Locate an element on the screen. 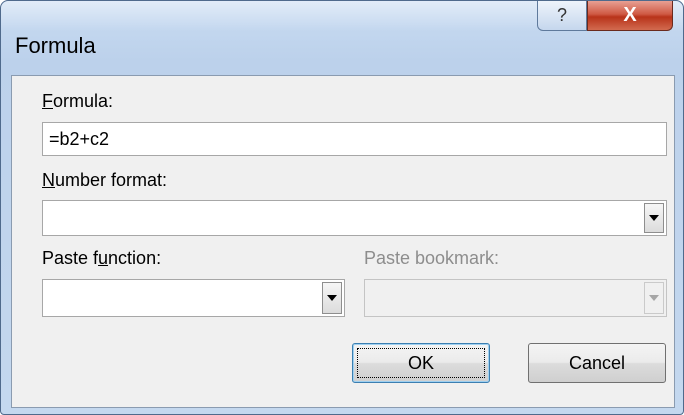 This screenshot has height=415, width=684. paste-function-label: Paste function: is located at coordinates (102, 258).